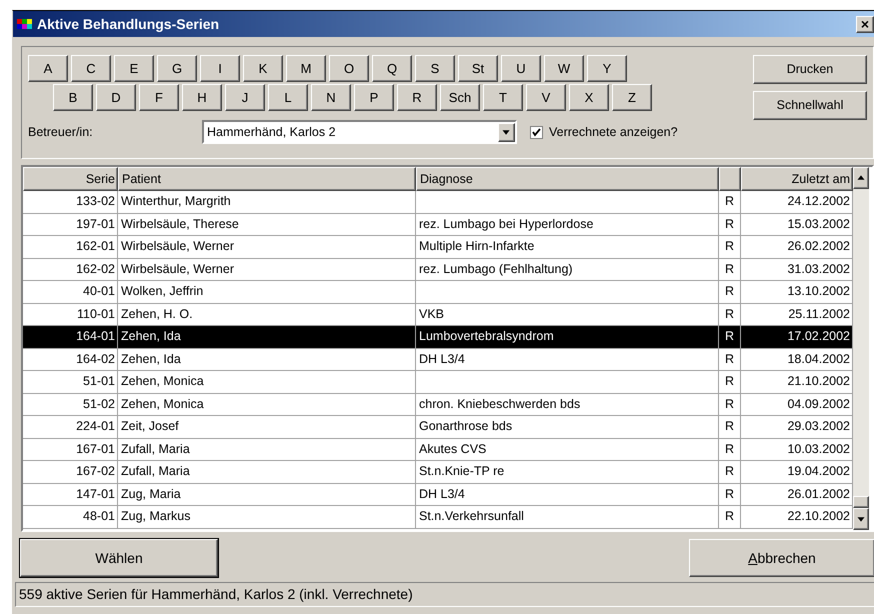 This screenshot has width=874, height=614. I want to click on letter-button: E, so click(134, 68).